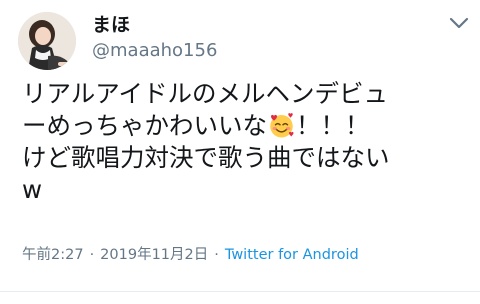 The width and height of the screenshot is (480, 304). What do you see at coordinates (281, 125) in the screenshot?
I see `smiling-face-with-hearts-icon` at bounding box center [281, 125].